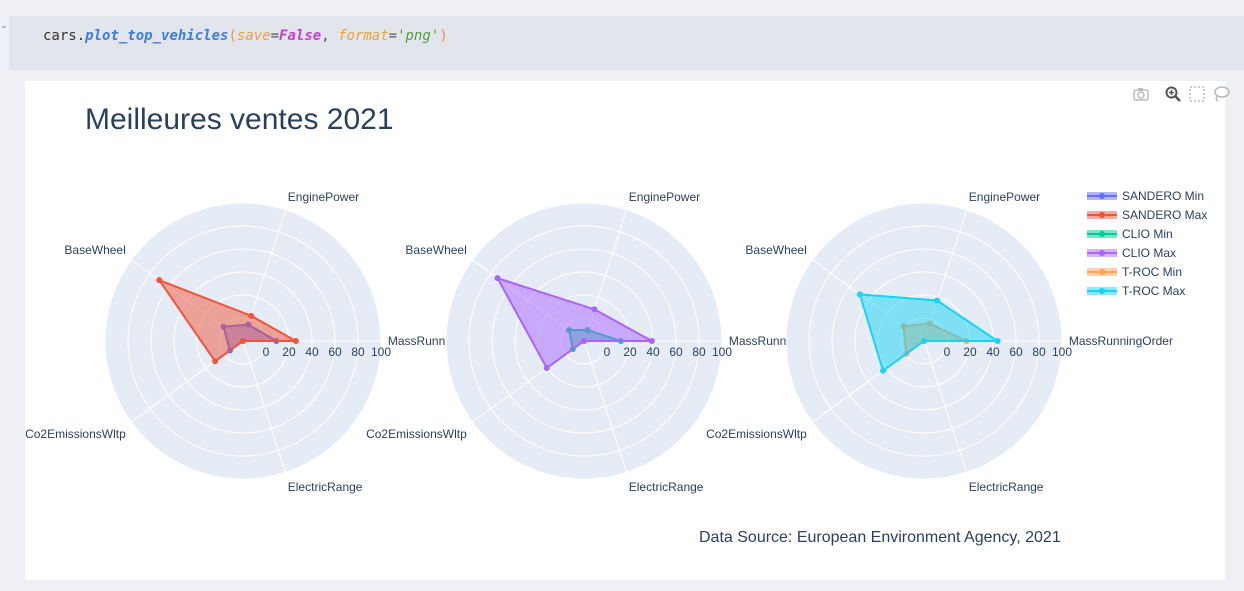 The height and width of the screenshot is (591, 1244). What do you see at coordinates (1152, 272) in the screenshot?
I see `legend-label: T-ROC Min` at bounding box center [1152, 272].